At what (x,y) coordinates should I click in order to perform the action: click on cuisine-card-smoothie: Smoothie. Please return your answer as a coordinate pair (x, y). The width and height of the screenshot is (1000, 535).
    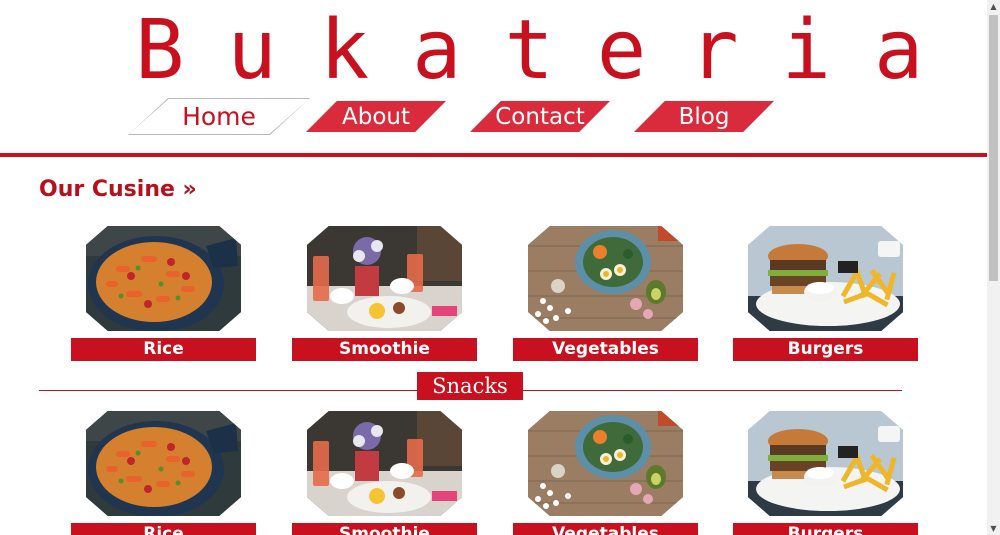
    Looking at the image, I should click on (384, 293).